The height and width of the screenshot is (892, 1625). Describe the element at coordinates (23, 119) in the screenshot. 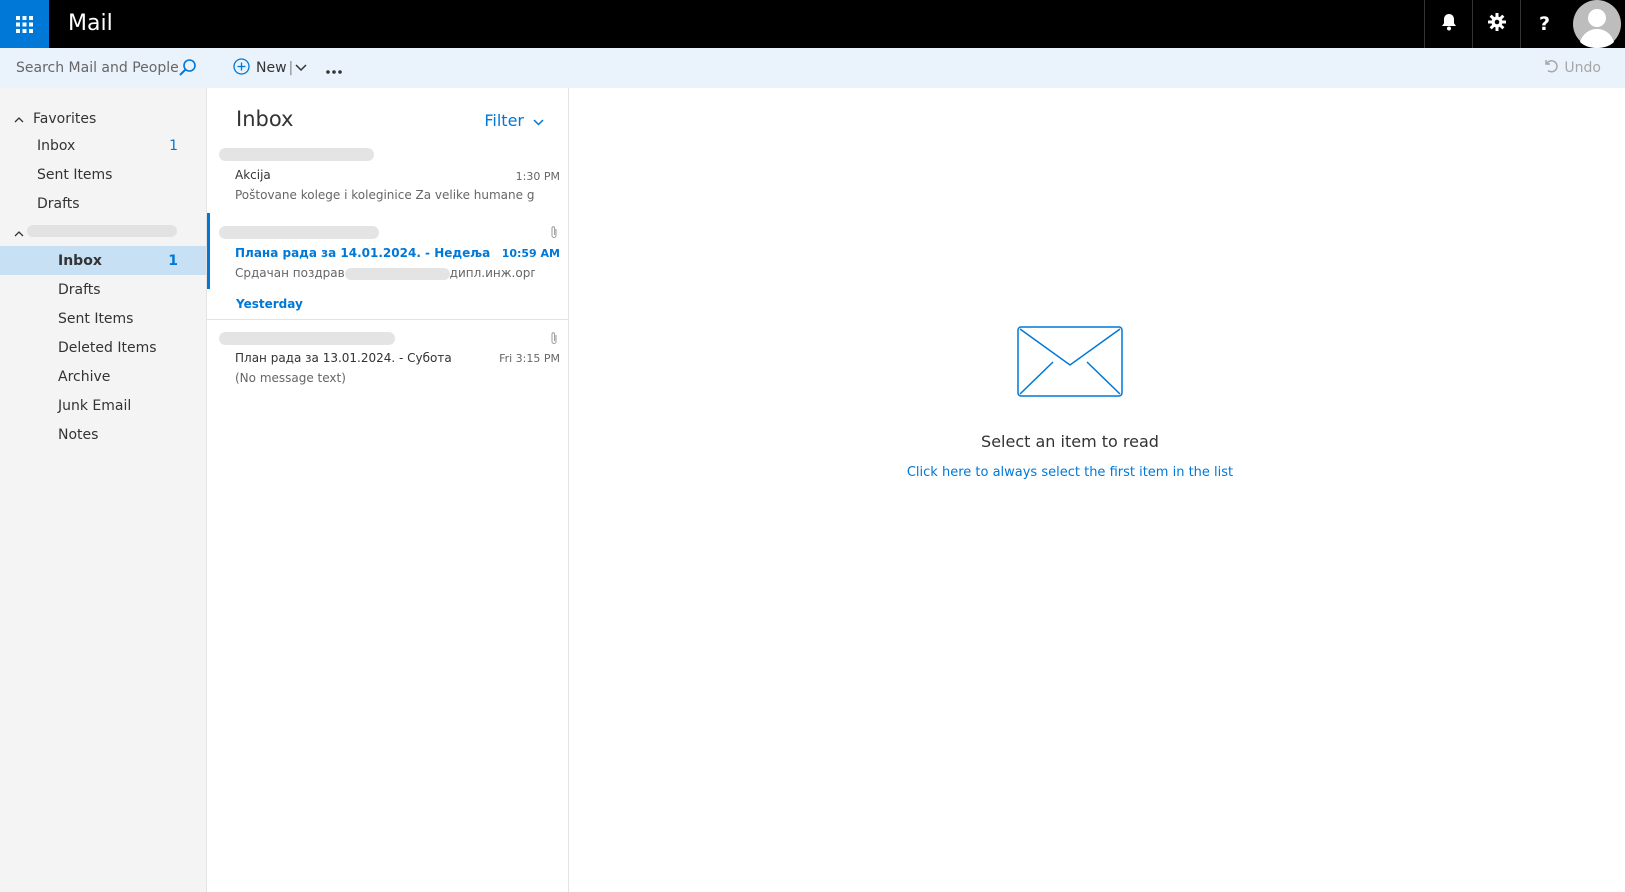

I see `chevron-up-icon` at that location.